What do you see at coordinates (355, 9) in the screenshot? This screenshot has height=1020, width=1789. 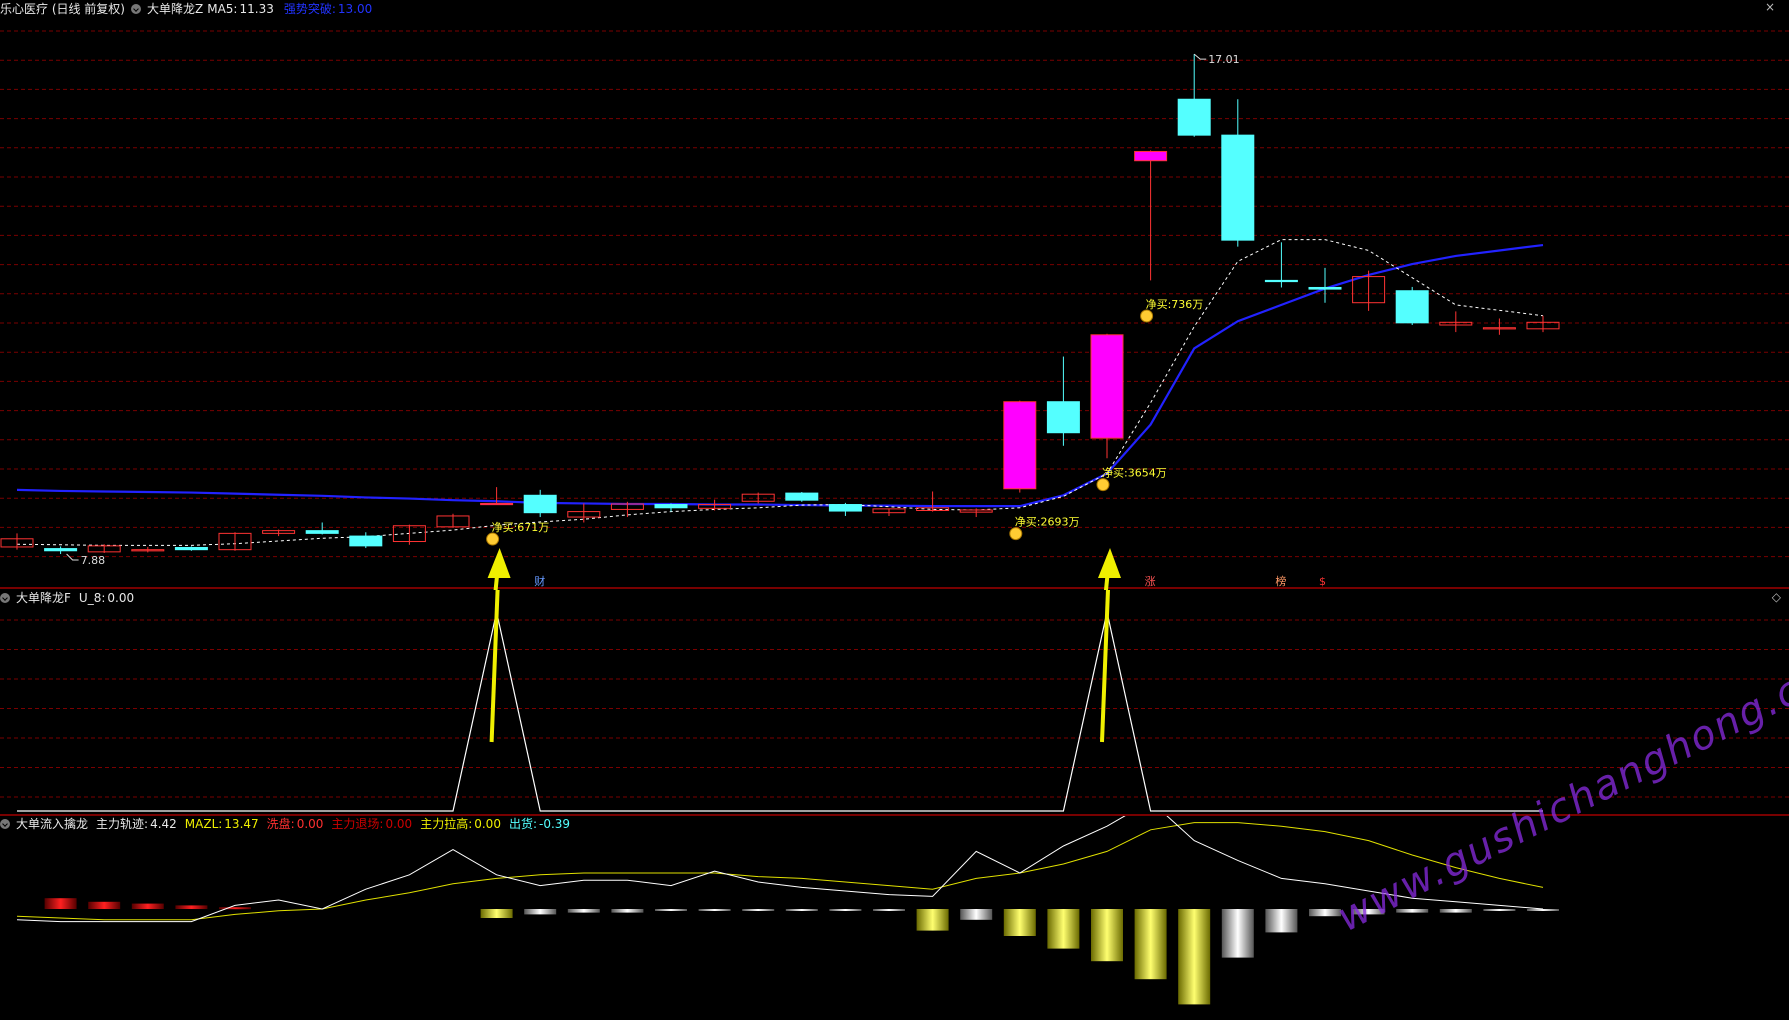 I see `breakout-value: 13.00` at bounding box center [355, 9].